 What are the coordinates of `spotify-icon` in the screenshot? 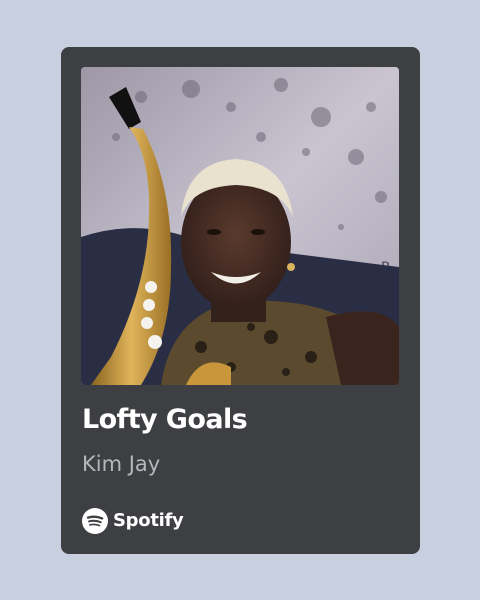 It's located at (95, 520).